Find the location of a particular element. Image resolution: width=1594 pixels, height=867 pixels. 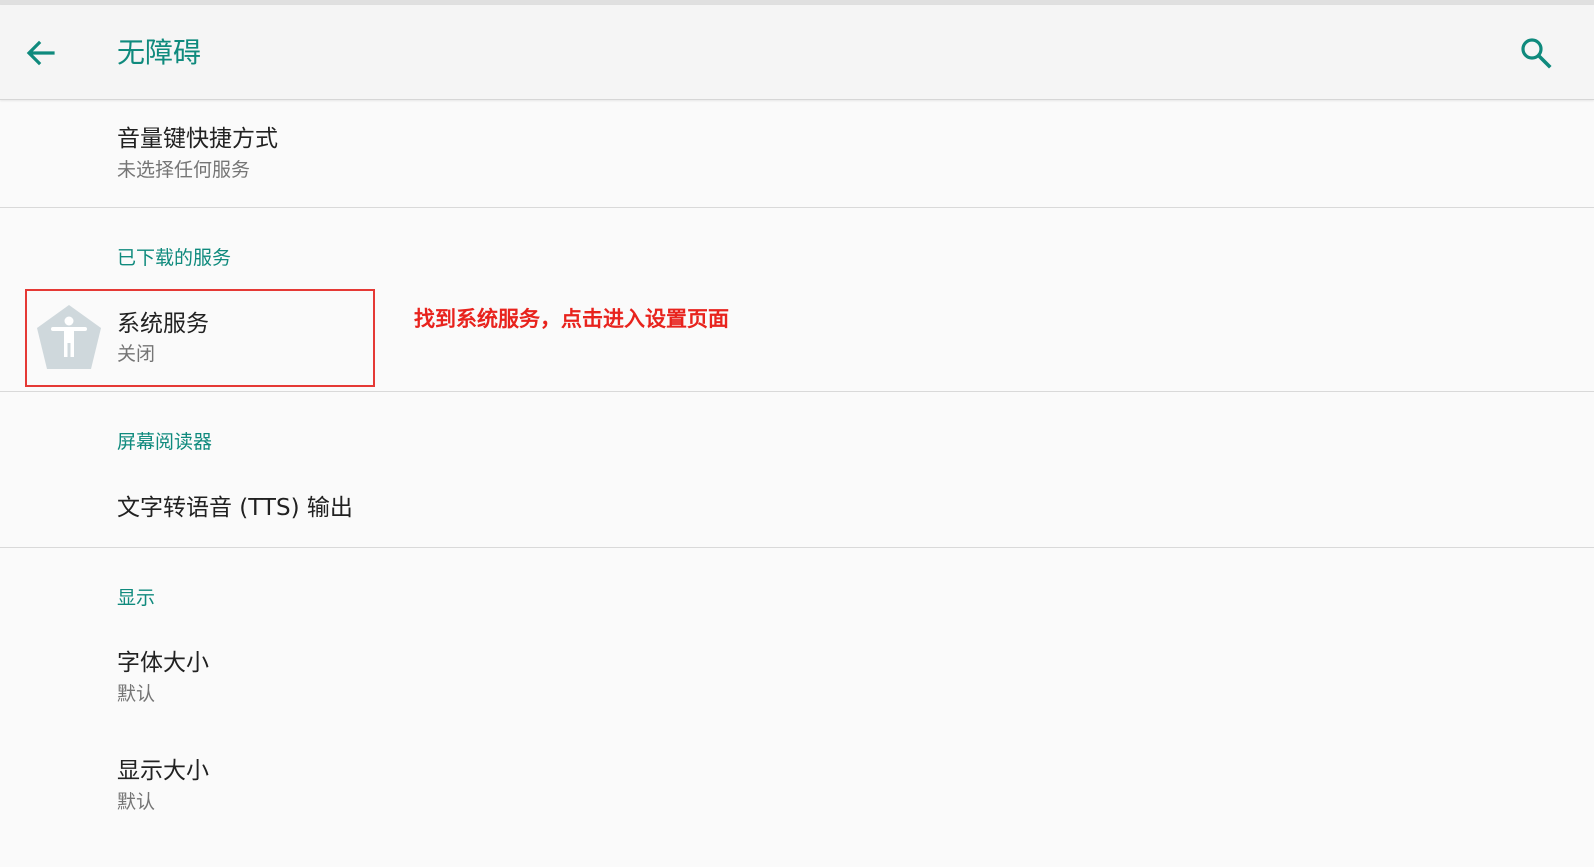

page-title: 无障碍 is located at coordinates (159, 52).